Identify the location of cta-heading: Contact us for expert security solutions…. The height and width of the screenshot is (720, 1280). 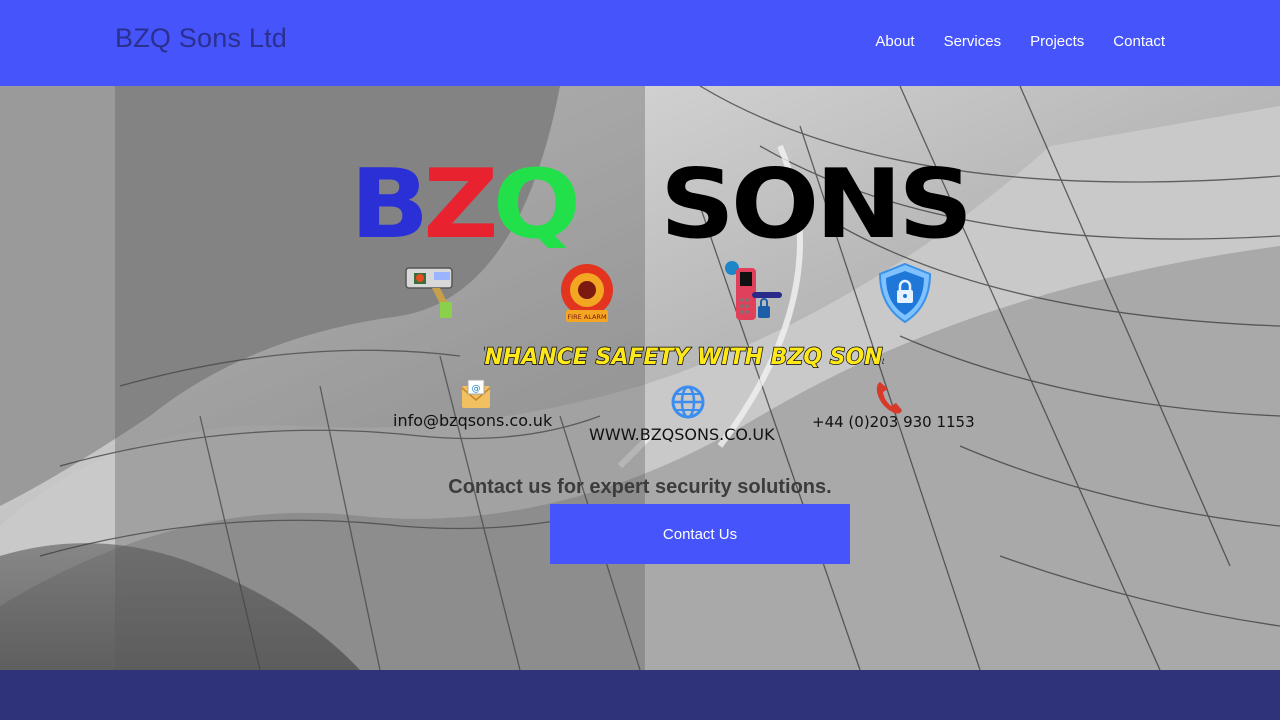
(640, 487).